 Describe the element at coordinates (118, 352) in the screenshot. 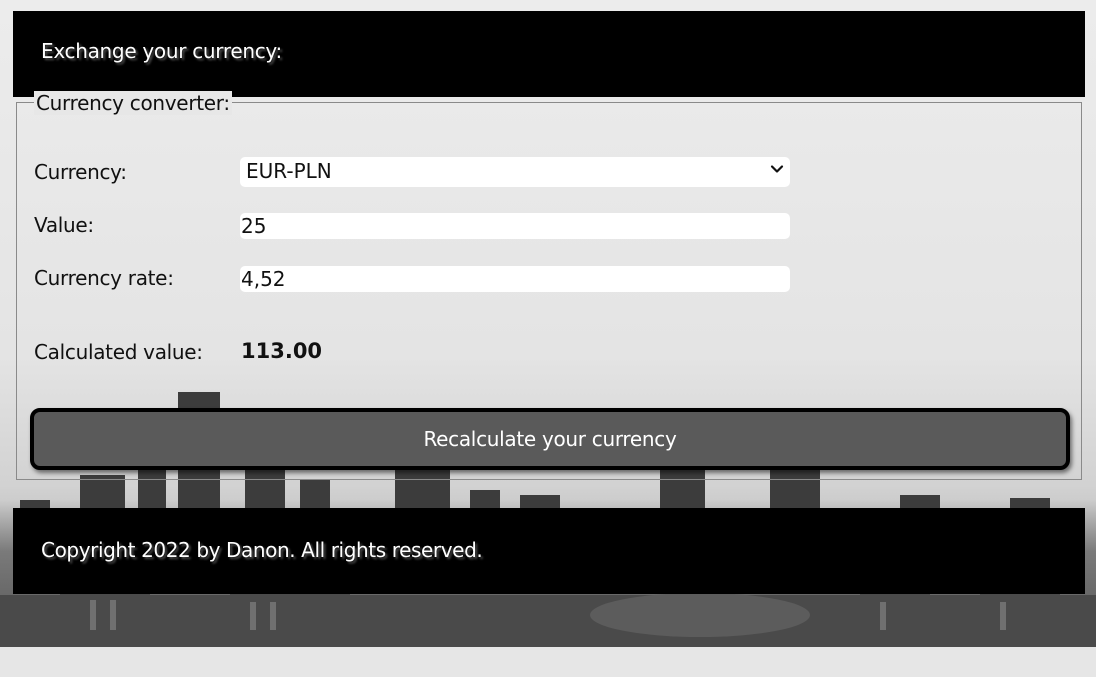

I see `calculated-value-label: Calculated value:` at that location.